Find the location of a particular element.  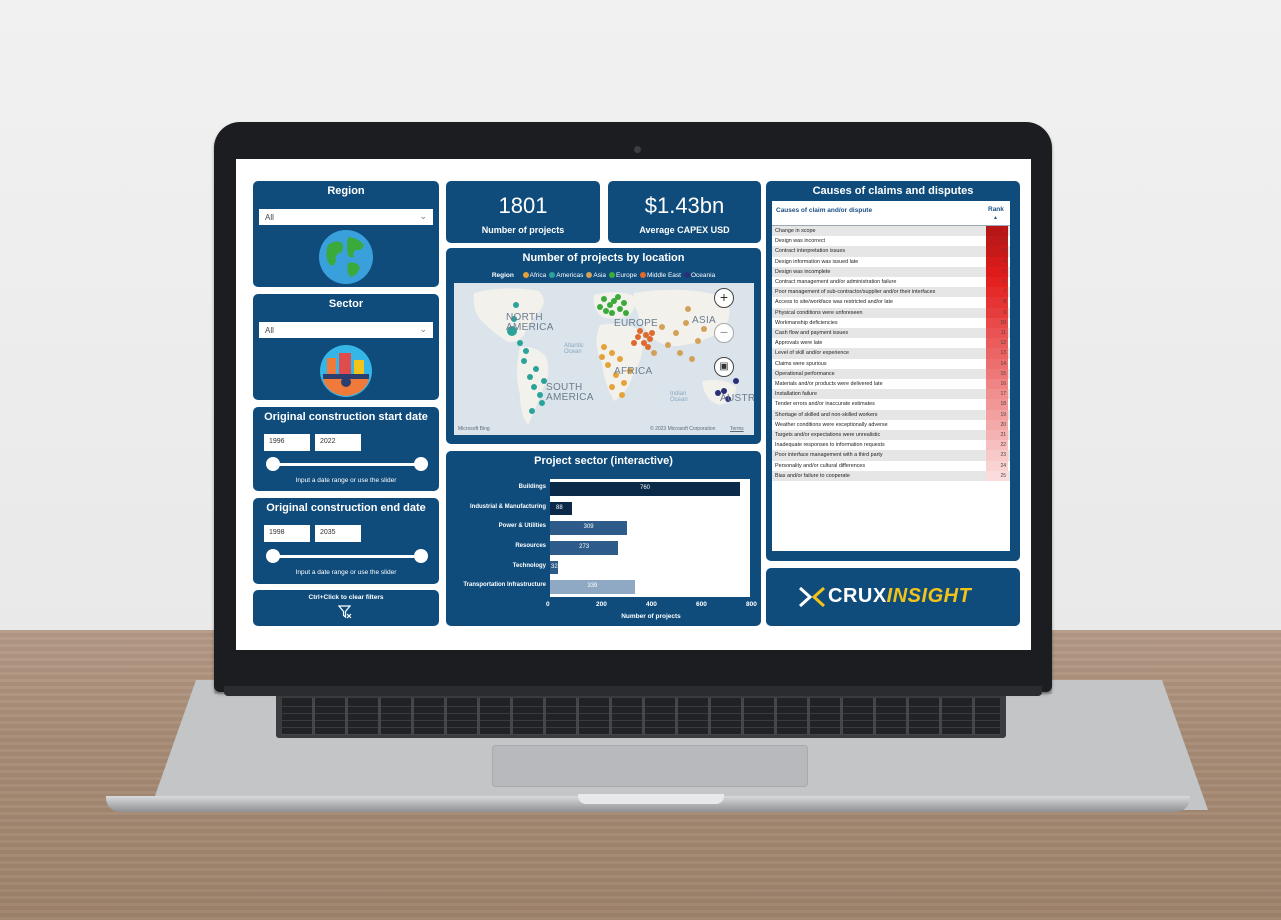

table-row: Approvals were late 12 is located at coordinates (891, 343).